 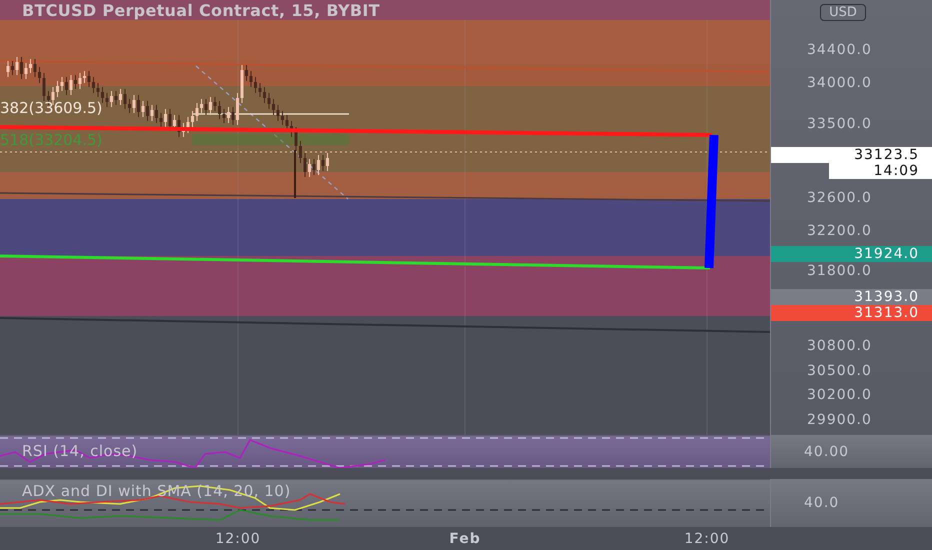 What do you see at coordinates (839, 50) in the screenshot?
I see `price-label: 34400.0` at bounding box center [839, 50].